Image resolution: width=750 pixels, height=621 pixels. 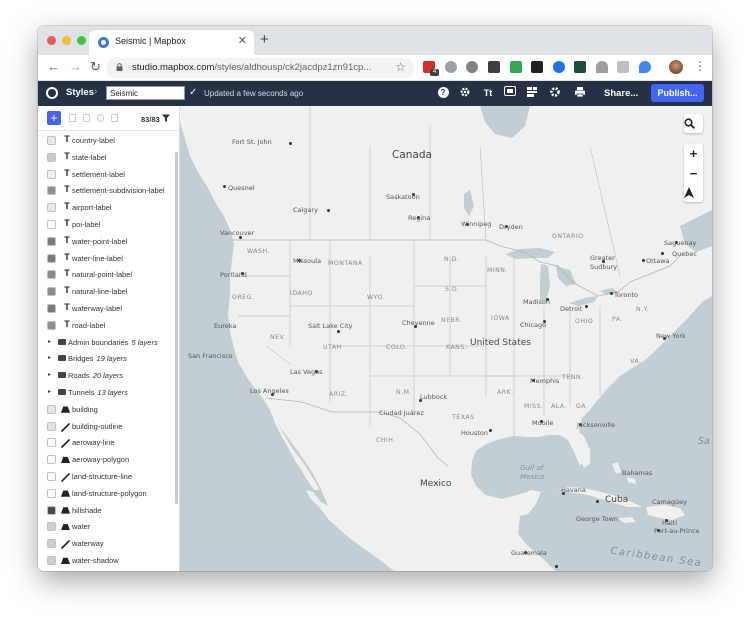 What do you see at coordinates (89, 157) in the screenshot?
I see `layer-name: state-label` at bounding box center [89, 157].